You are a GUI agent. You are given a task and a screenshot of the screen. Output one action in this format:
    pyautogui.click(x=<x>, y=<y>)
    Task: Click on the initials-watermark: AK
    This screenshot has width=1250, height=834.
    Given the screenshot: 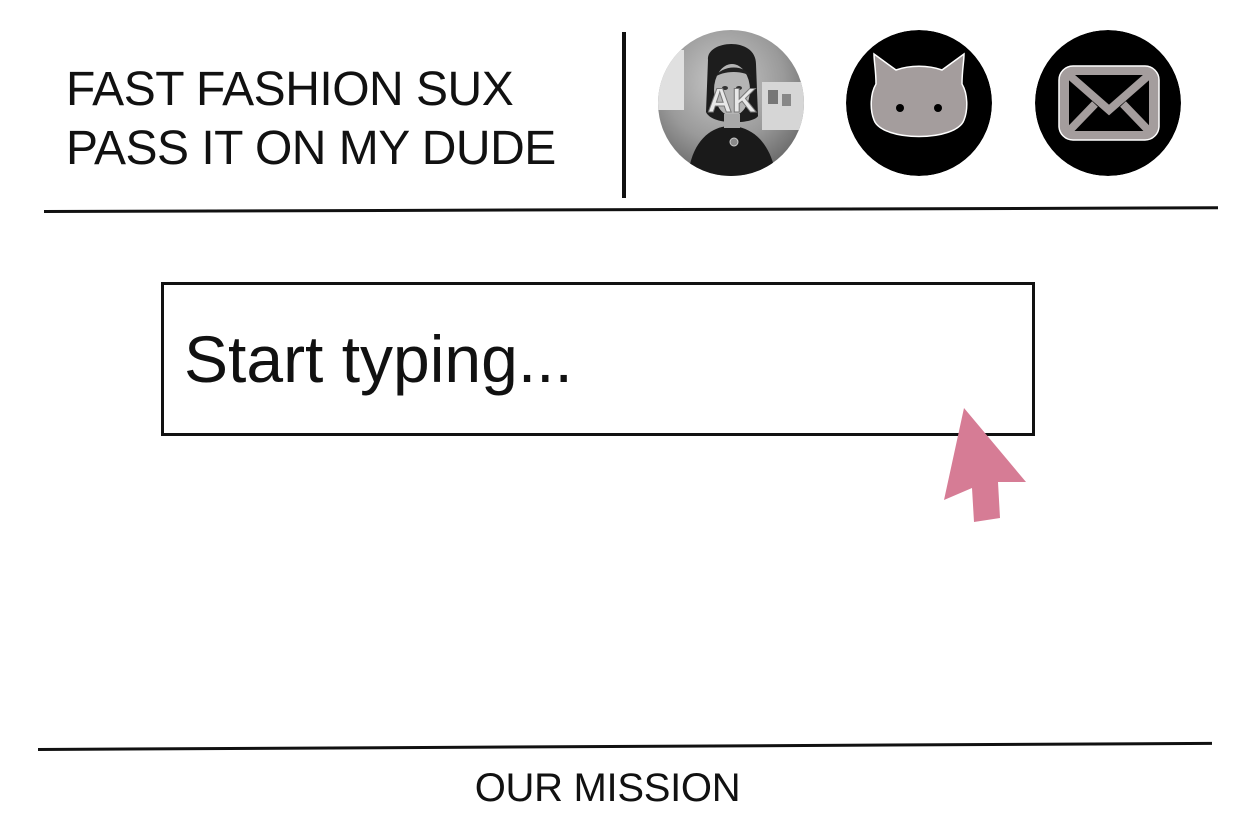 What is the action you would take?
    pyautogui.click(x=732, y=101)
    